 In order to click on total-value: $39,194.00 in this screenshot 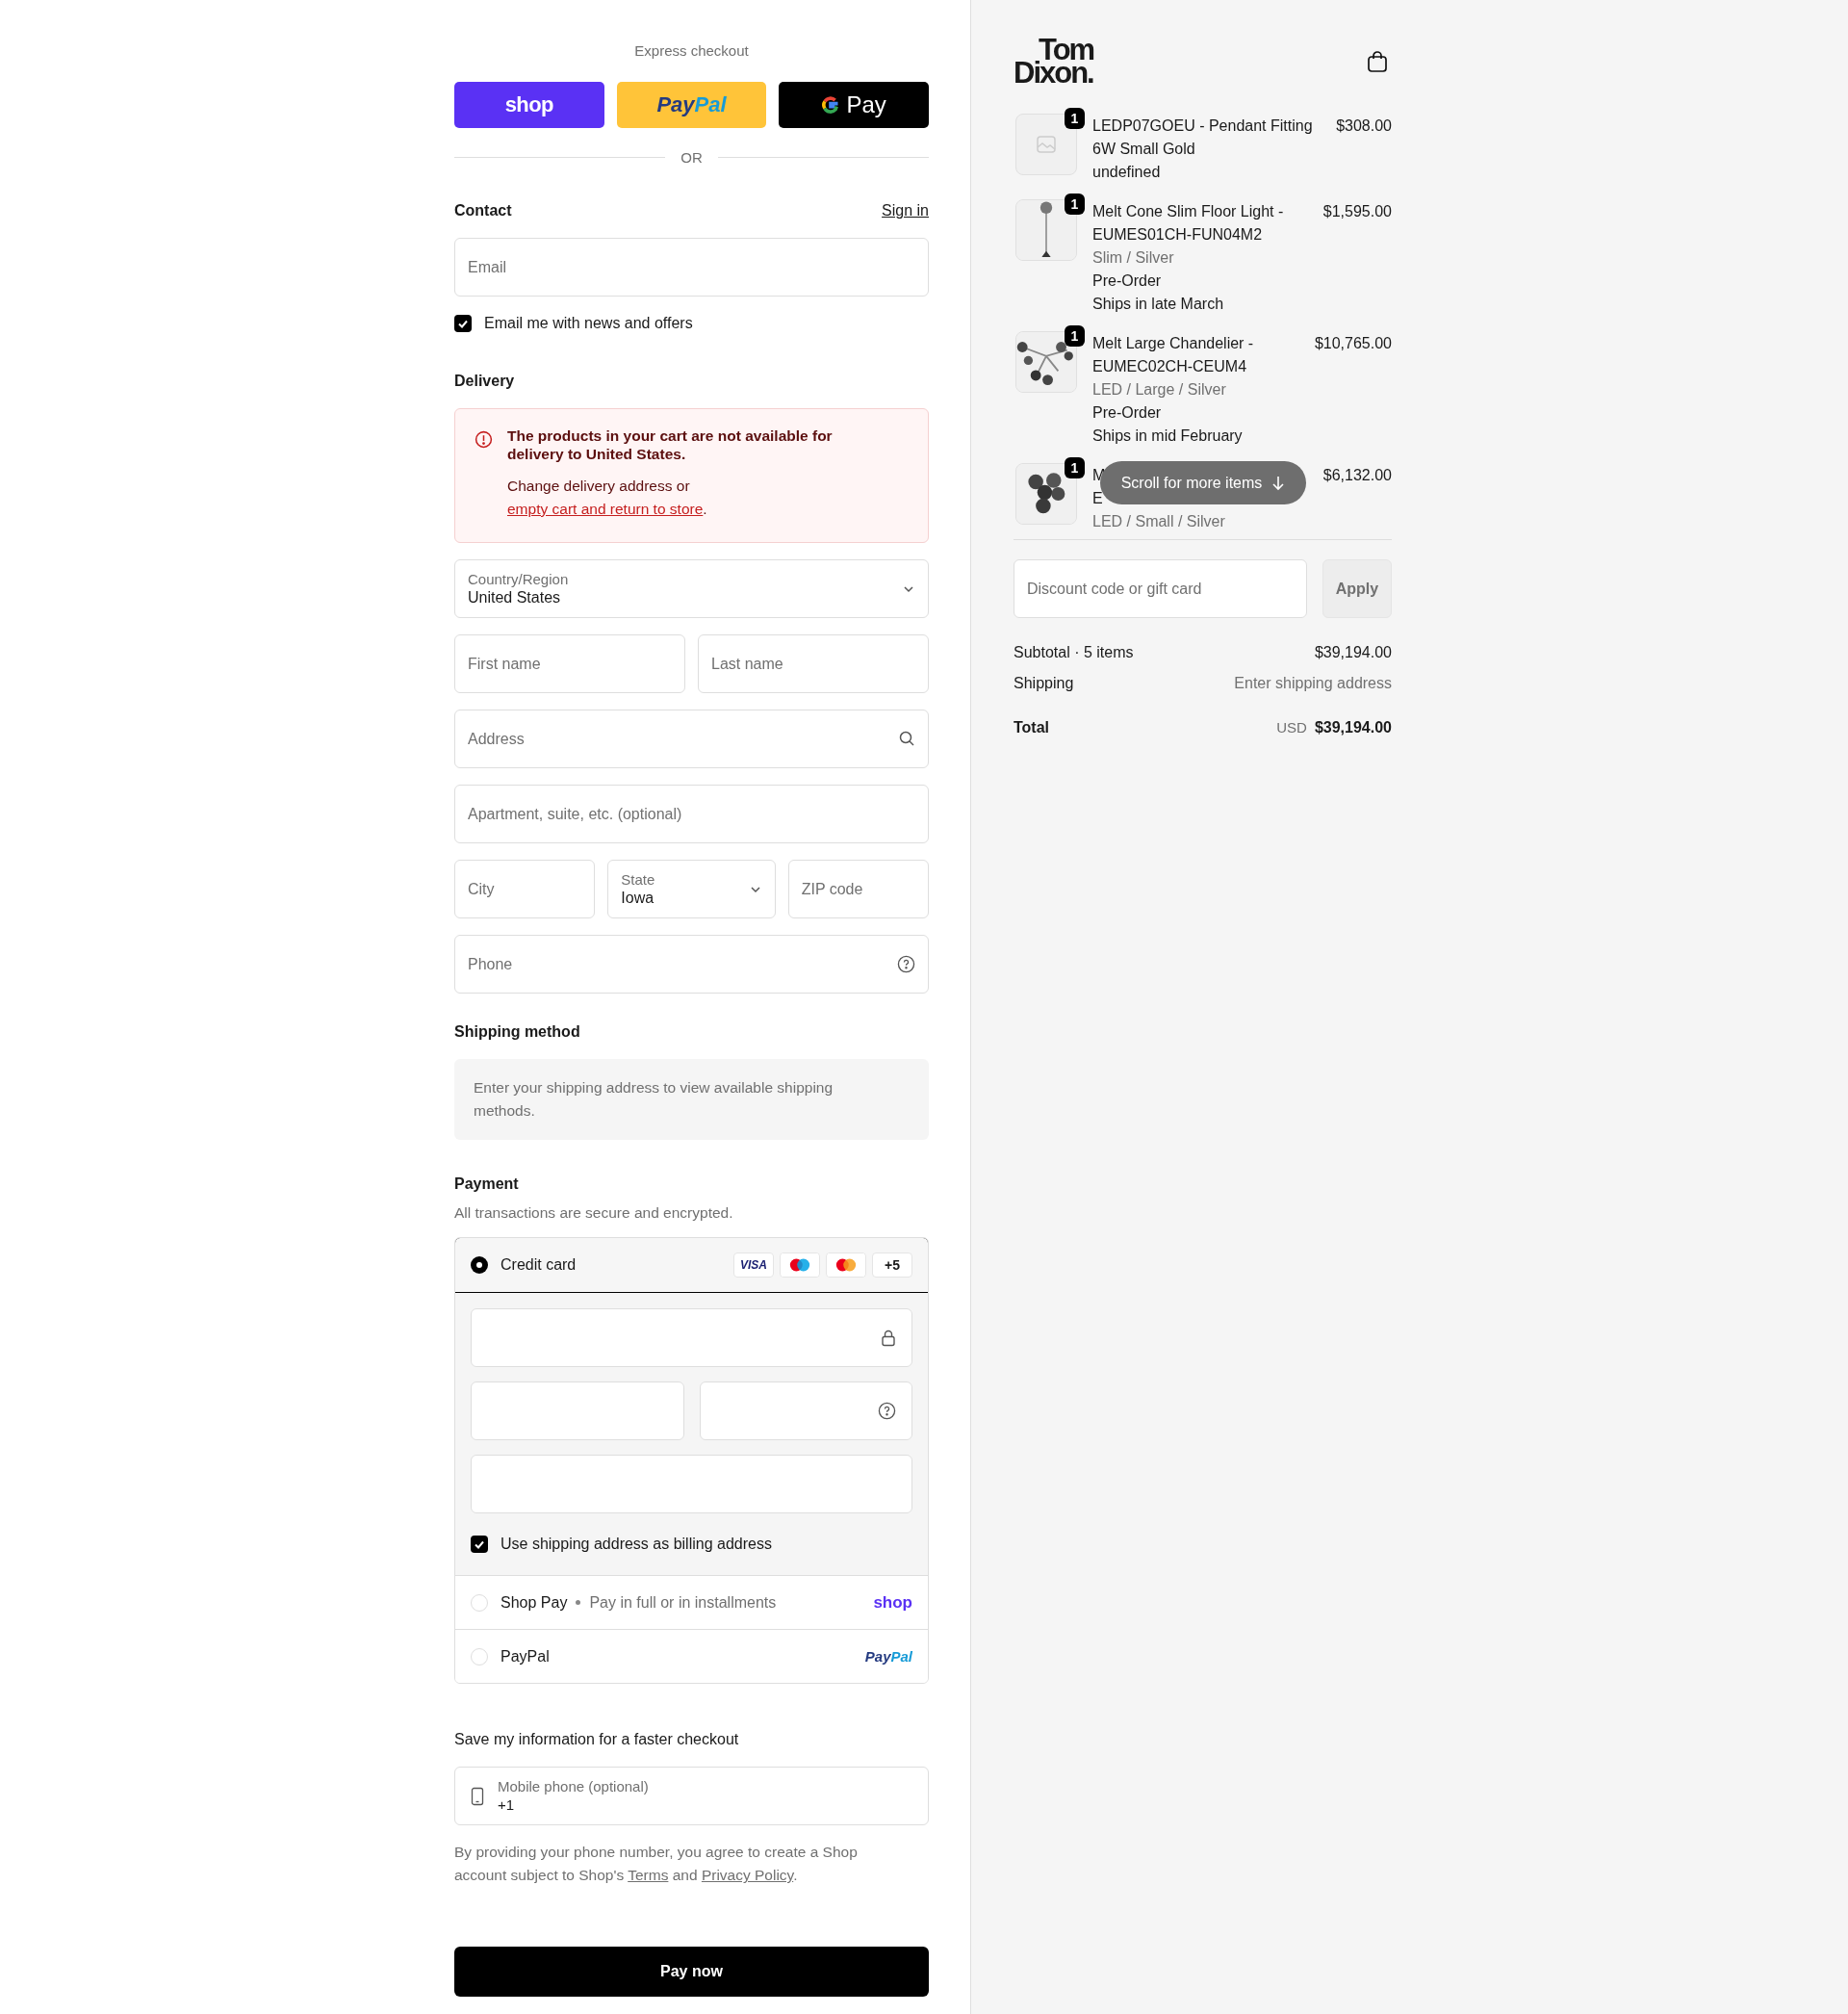, I will do `click(1353, 727)`.